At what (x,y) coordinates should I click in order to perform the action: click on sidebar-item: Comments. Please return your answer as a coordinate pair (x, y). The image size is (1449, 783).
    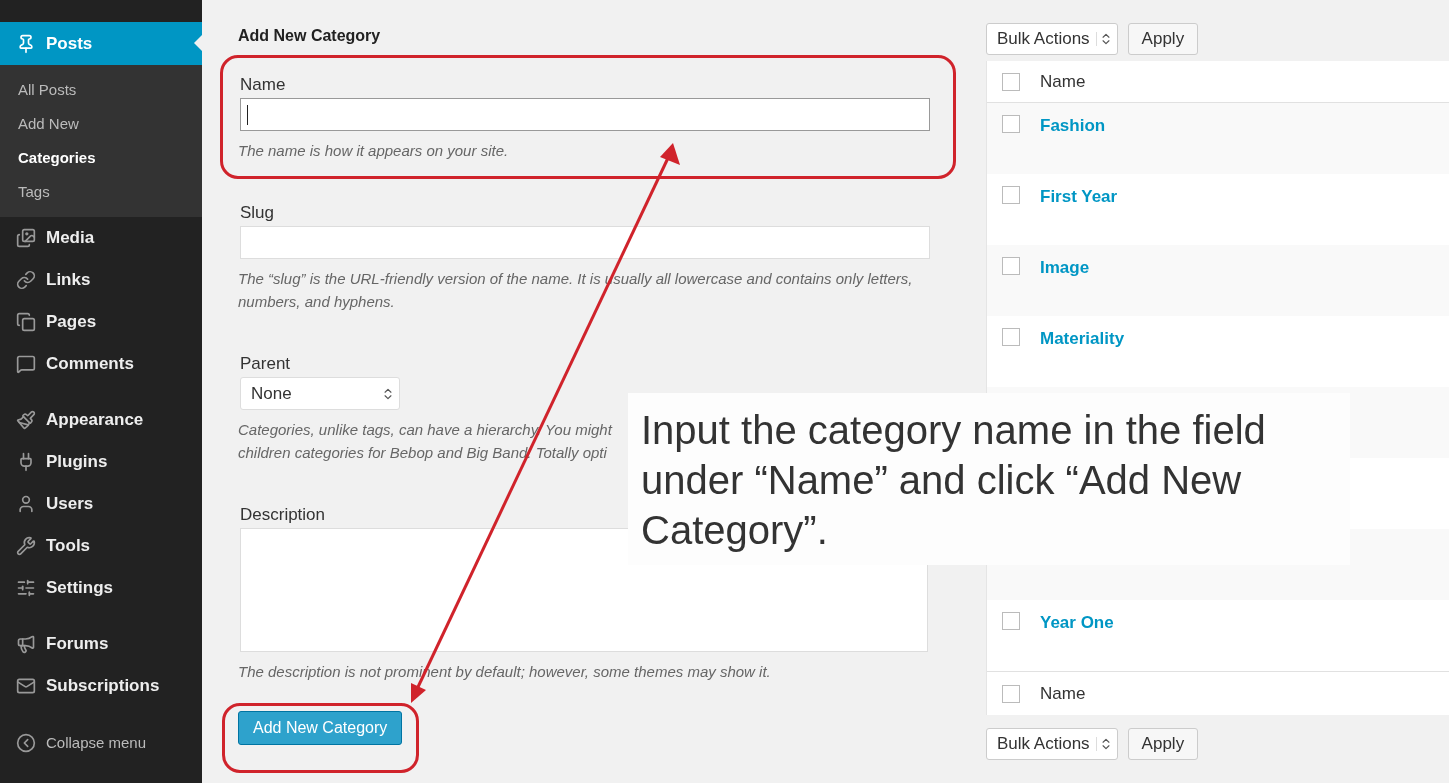
    Looking at the image, I should click on (101, 364).